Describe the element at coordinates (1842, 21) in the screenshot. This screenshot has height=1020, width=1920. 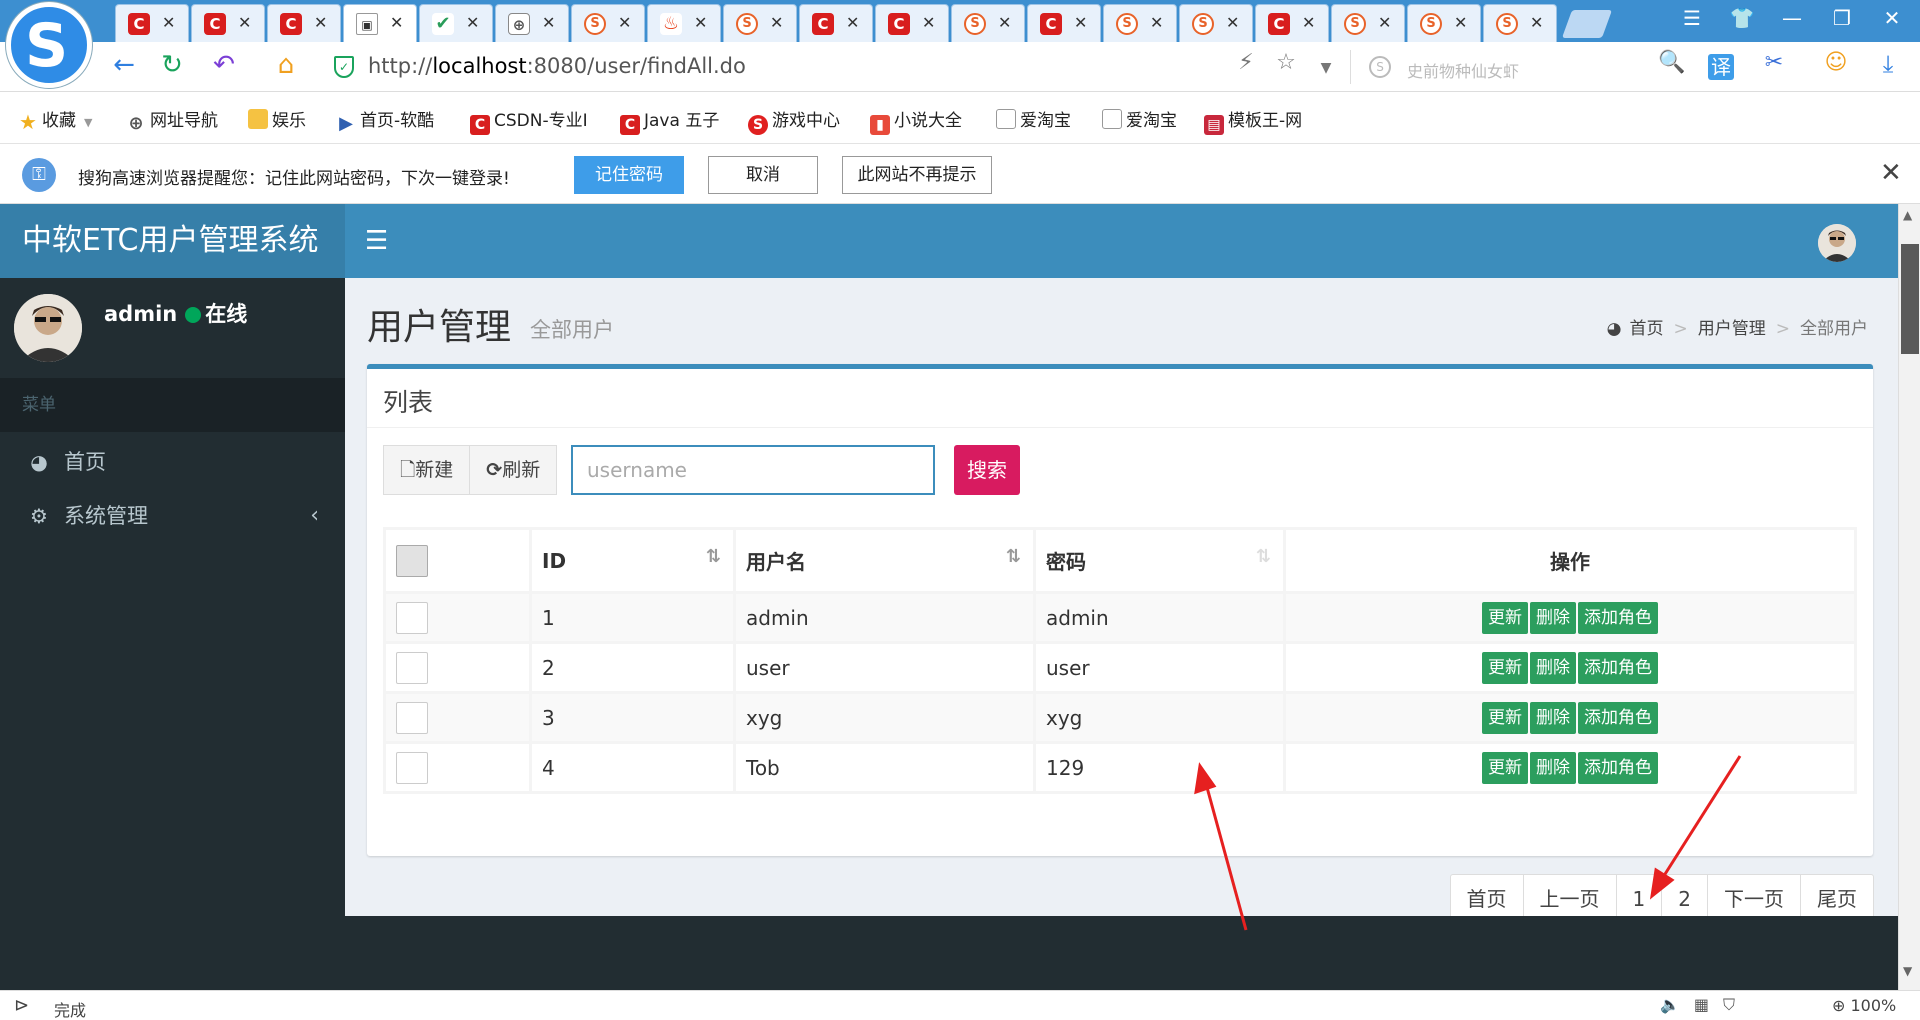
I see `restore-icon: ❐` at that location.